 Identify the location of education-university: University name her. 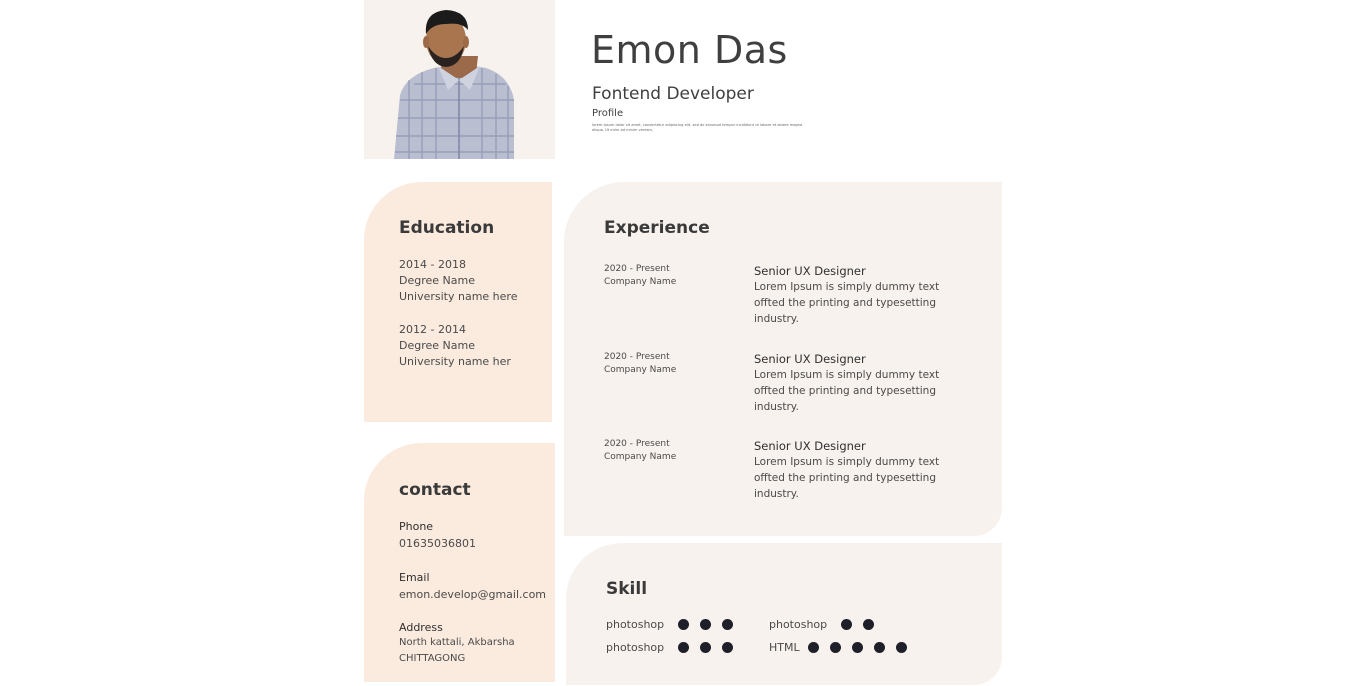
(455, 361).